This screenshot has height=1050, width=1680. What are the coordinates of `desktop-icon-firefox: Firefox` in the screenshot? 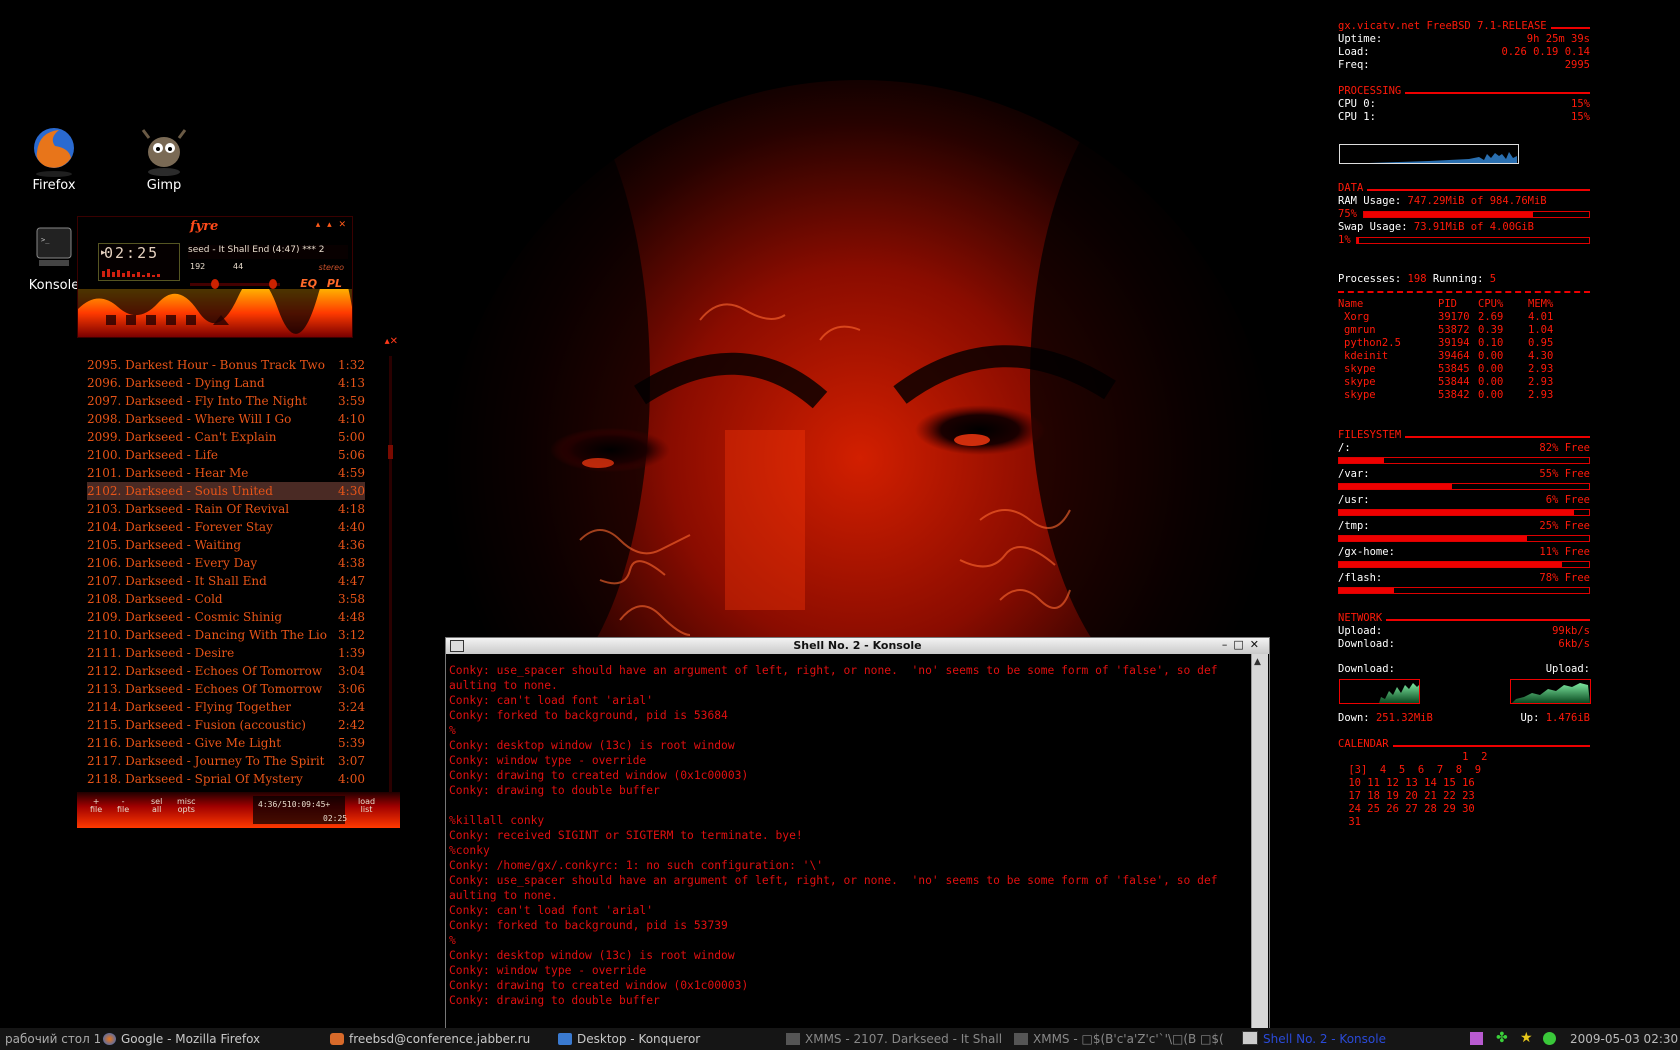 It's located at (54, 157).